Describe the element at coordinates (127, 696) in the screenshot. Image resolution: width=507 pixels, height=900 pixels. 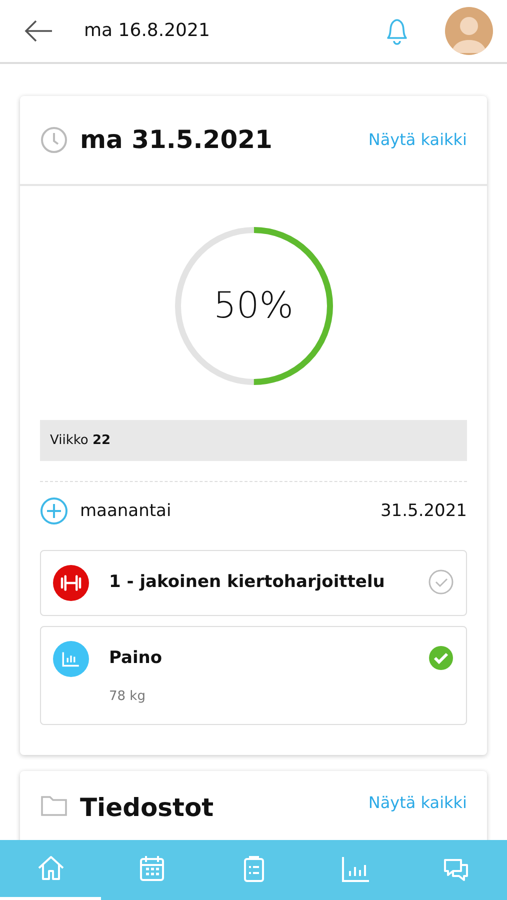
I see `entry-value: 78 kg` at that location.